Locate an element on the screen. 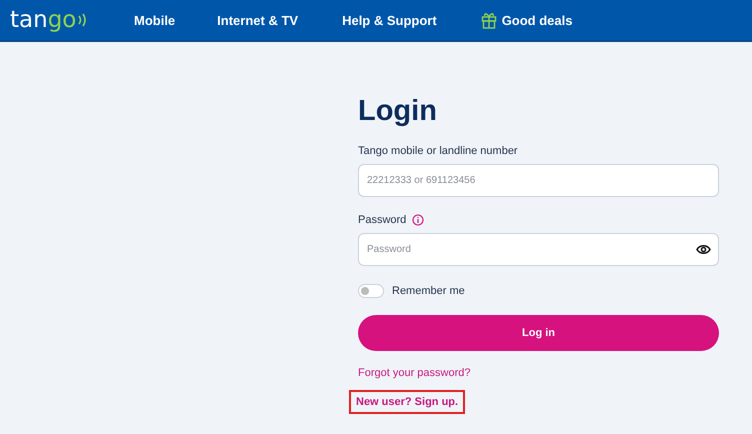  page-title: Login is located at coordinates (398, 111).